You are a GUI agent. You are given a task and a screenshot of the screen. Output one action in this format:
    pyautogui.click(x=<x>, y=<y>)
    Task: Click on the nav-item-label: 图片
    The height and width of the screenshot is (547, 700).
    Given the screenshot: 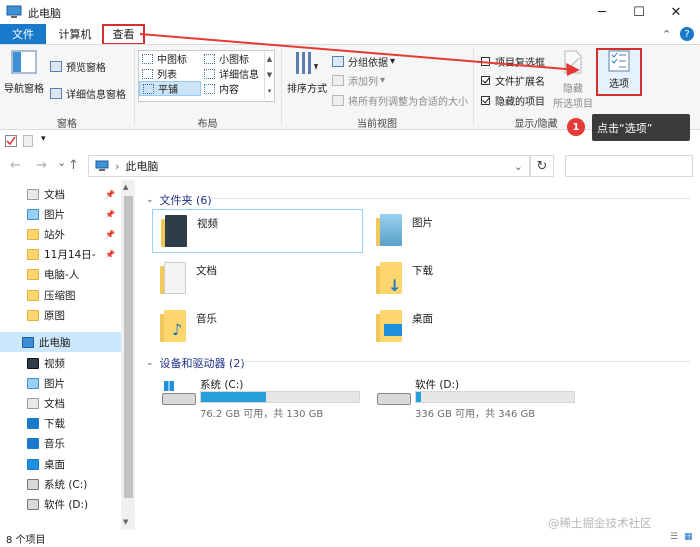 What is the action you would take?
    pyautogui.click(x=54, y=214)
    